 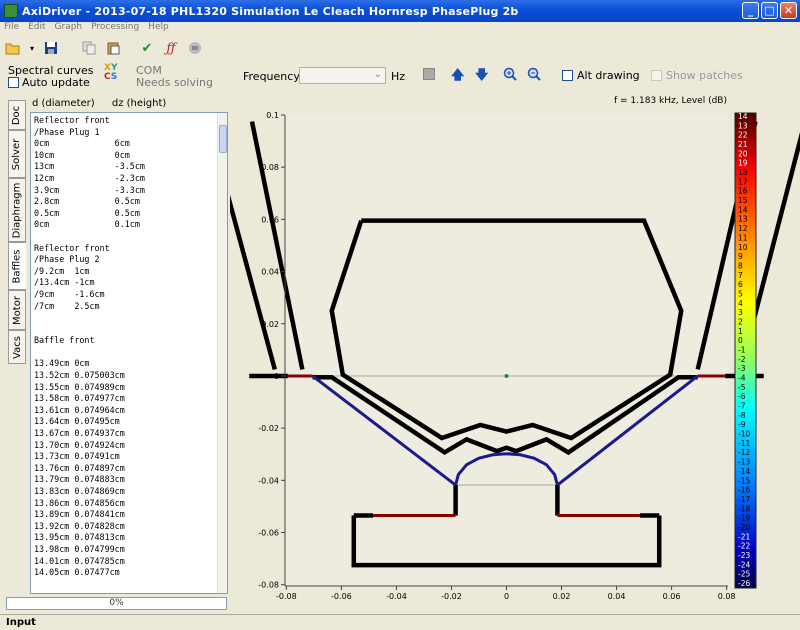 I want to click on colorbar-label: -13, so click(x=744, y=462).